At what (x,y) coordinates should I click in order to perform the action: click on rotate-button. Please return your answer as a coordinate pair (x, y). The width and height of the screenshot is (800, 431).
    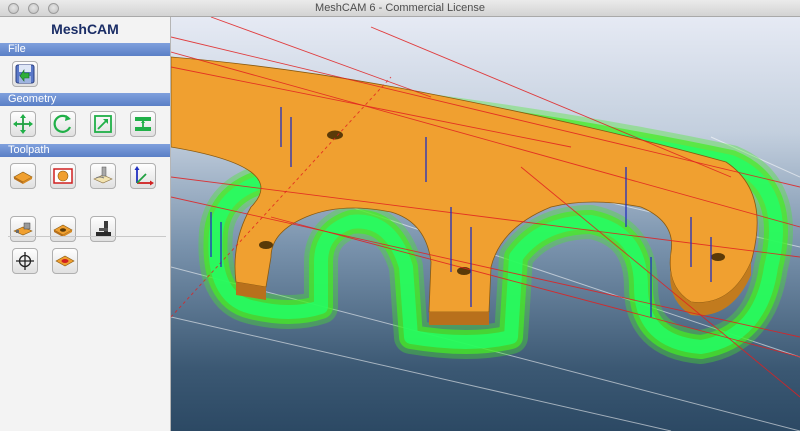
    Looking at the image, I should click on (63, 124).